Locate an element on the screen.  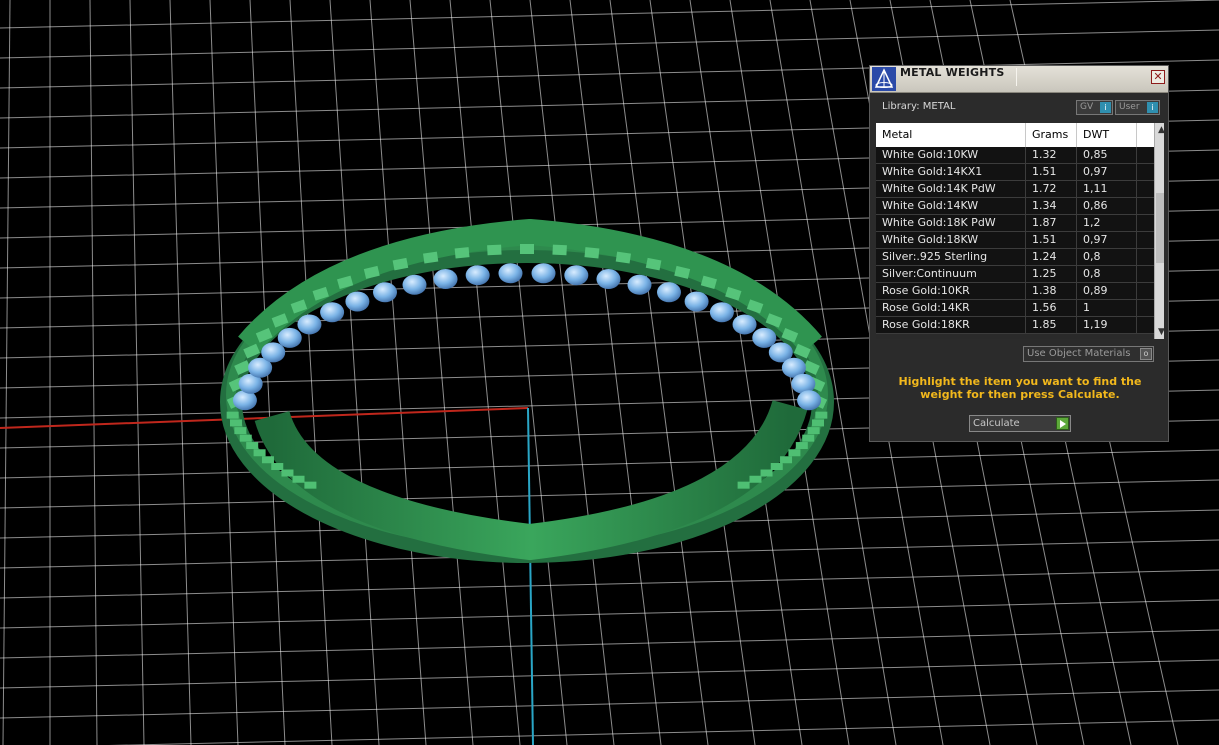
table-scrollbar: ▲ ▼ is located at coordinates (1159, 231).